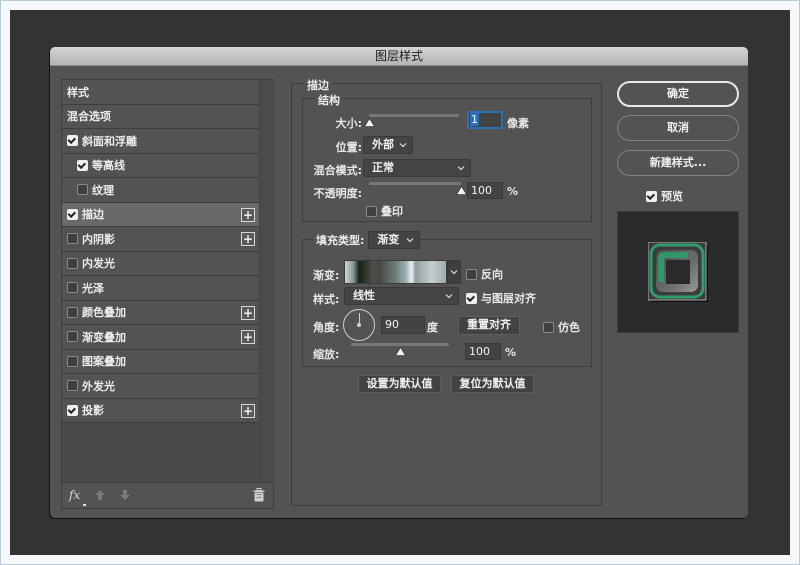 The width and height of the screenshot is (800, 565). I want to click on size-input: 1, so click(485, 120).